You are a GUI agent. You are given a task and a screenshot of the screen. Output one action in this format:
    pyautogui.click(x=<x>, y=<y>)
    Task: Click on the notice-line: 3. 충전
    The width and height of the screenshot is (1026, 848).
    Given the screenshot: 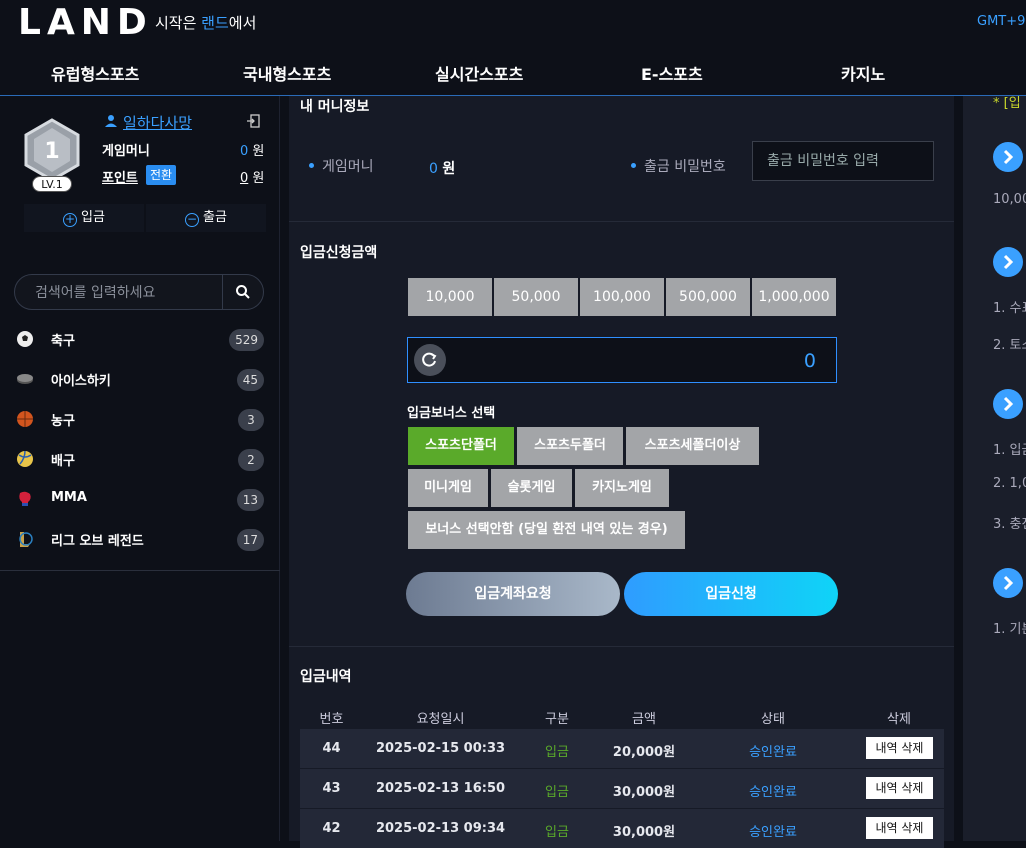 What is the action you would take?
    pyautogui.click(x=1009, y=524)
    